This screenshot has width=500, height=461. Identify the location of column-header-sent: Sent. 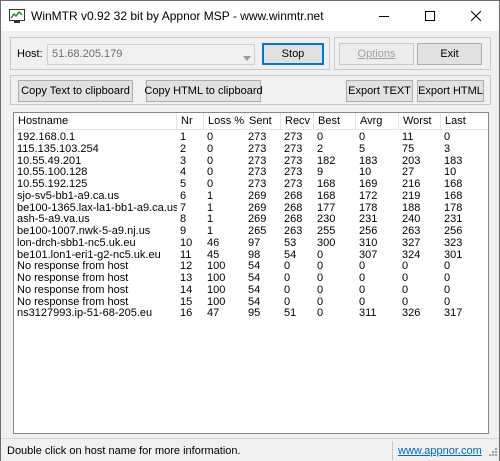
(263, 121).